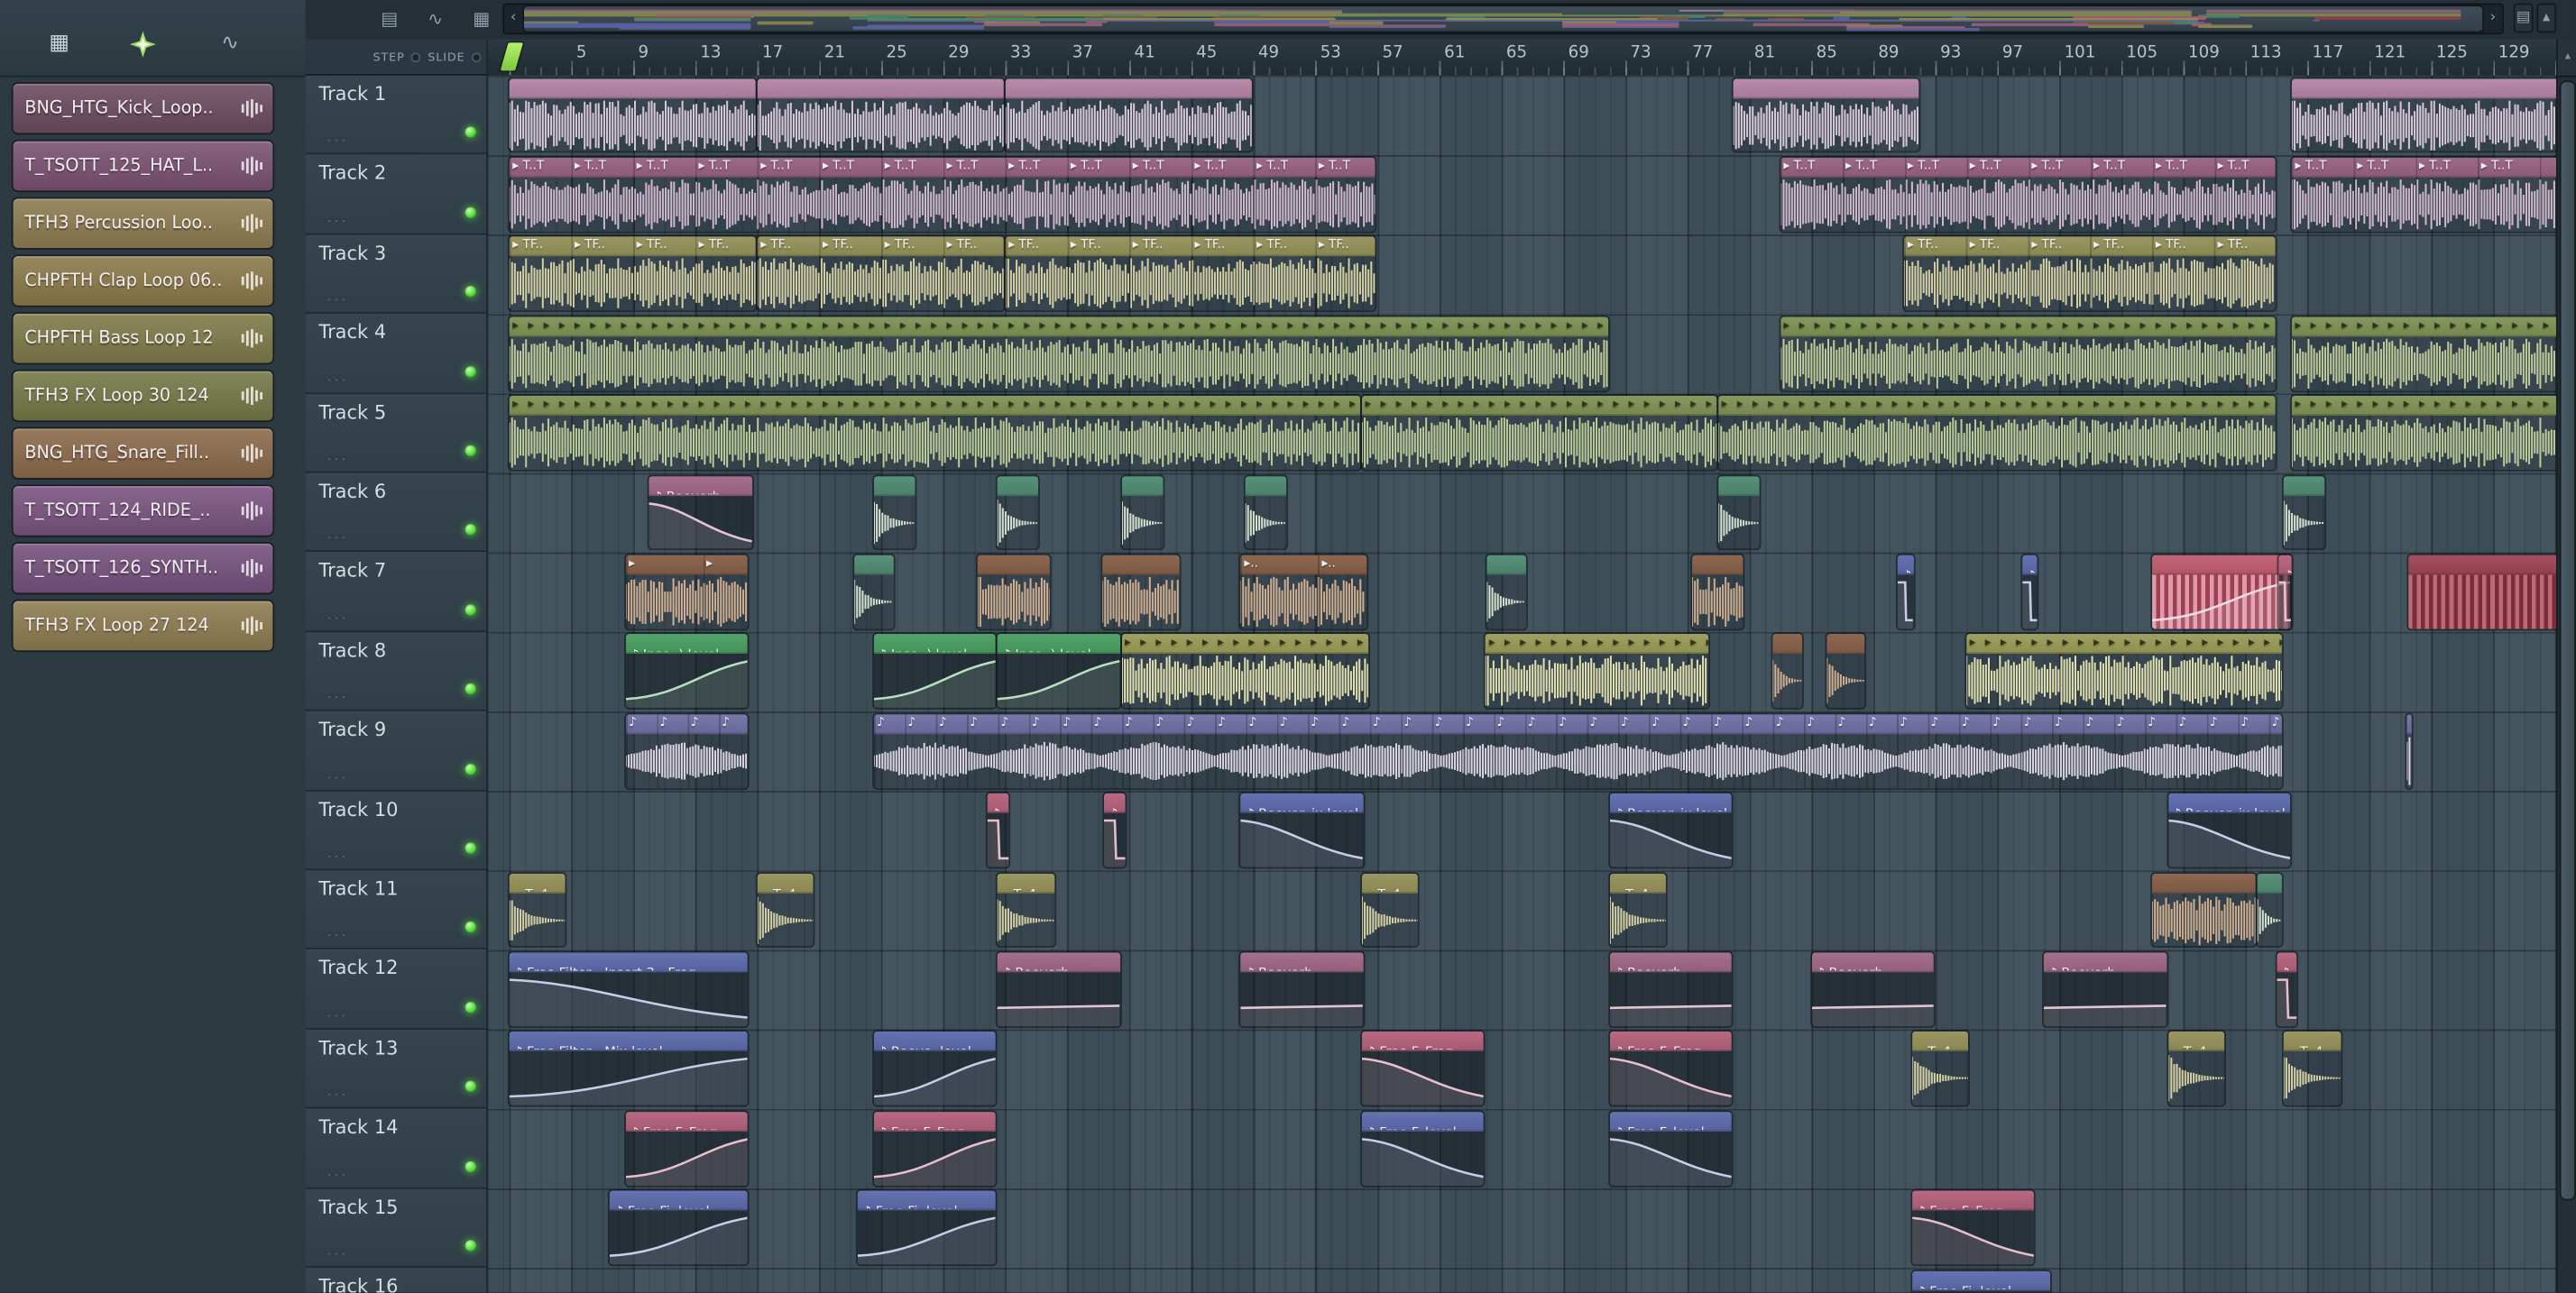 This screenshot has width=2576, height=1293. What do you see at coordinates (687, 592) in the screenshot?
I see `audio-clip: ▸ ▸` at bounding box center [687, 592].